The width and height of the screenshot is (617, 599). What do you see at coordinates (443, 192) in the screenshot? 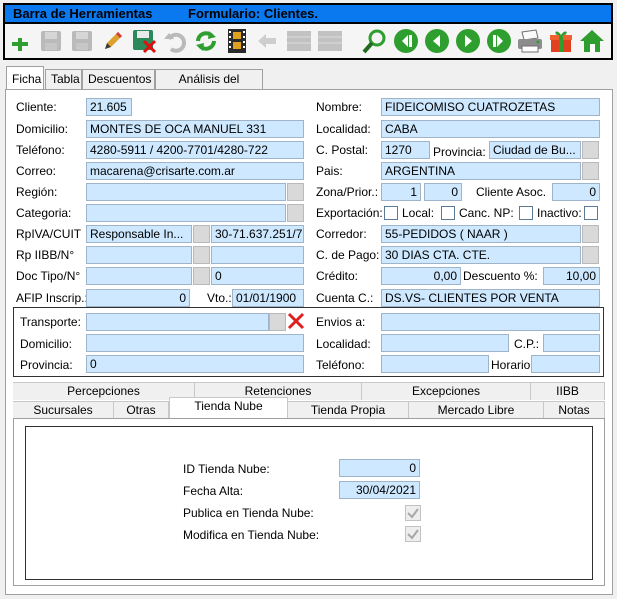
I see `prior-field: 0` at bounding box center [443, 192].